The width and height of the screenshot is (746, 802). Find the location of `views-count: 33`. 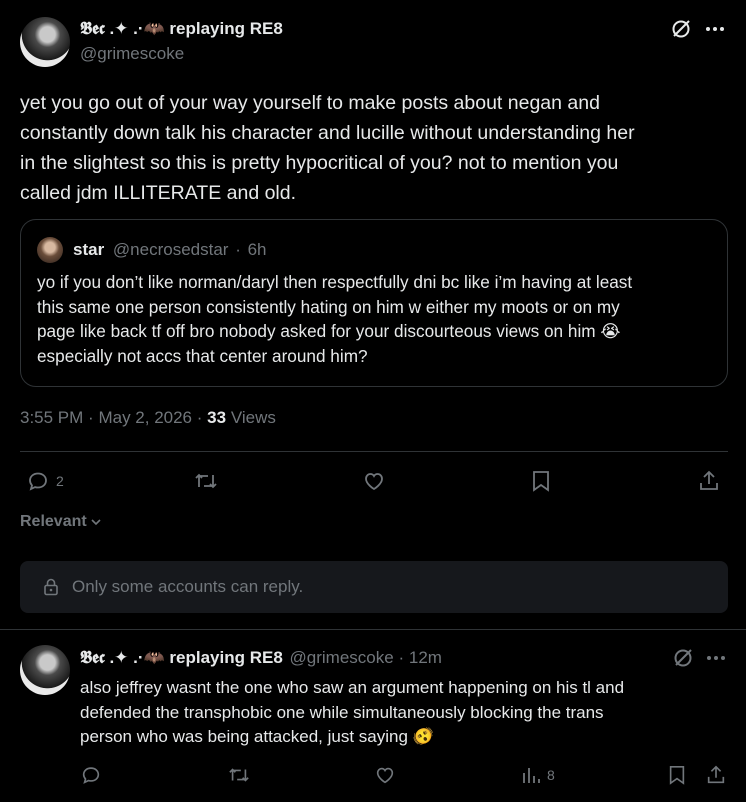

views-count: 33 is located at coordinates (216, 417).